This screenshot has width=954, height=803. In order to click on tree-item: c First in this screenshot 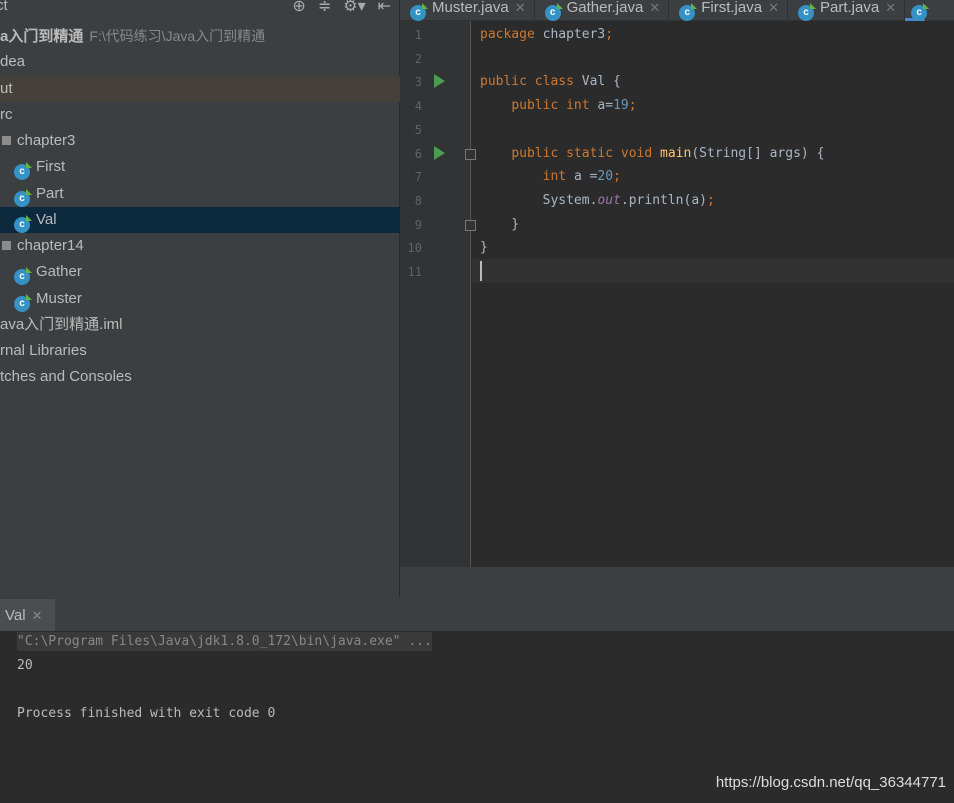, I will do `click(200, 167)`.